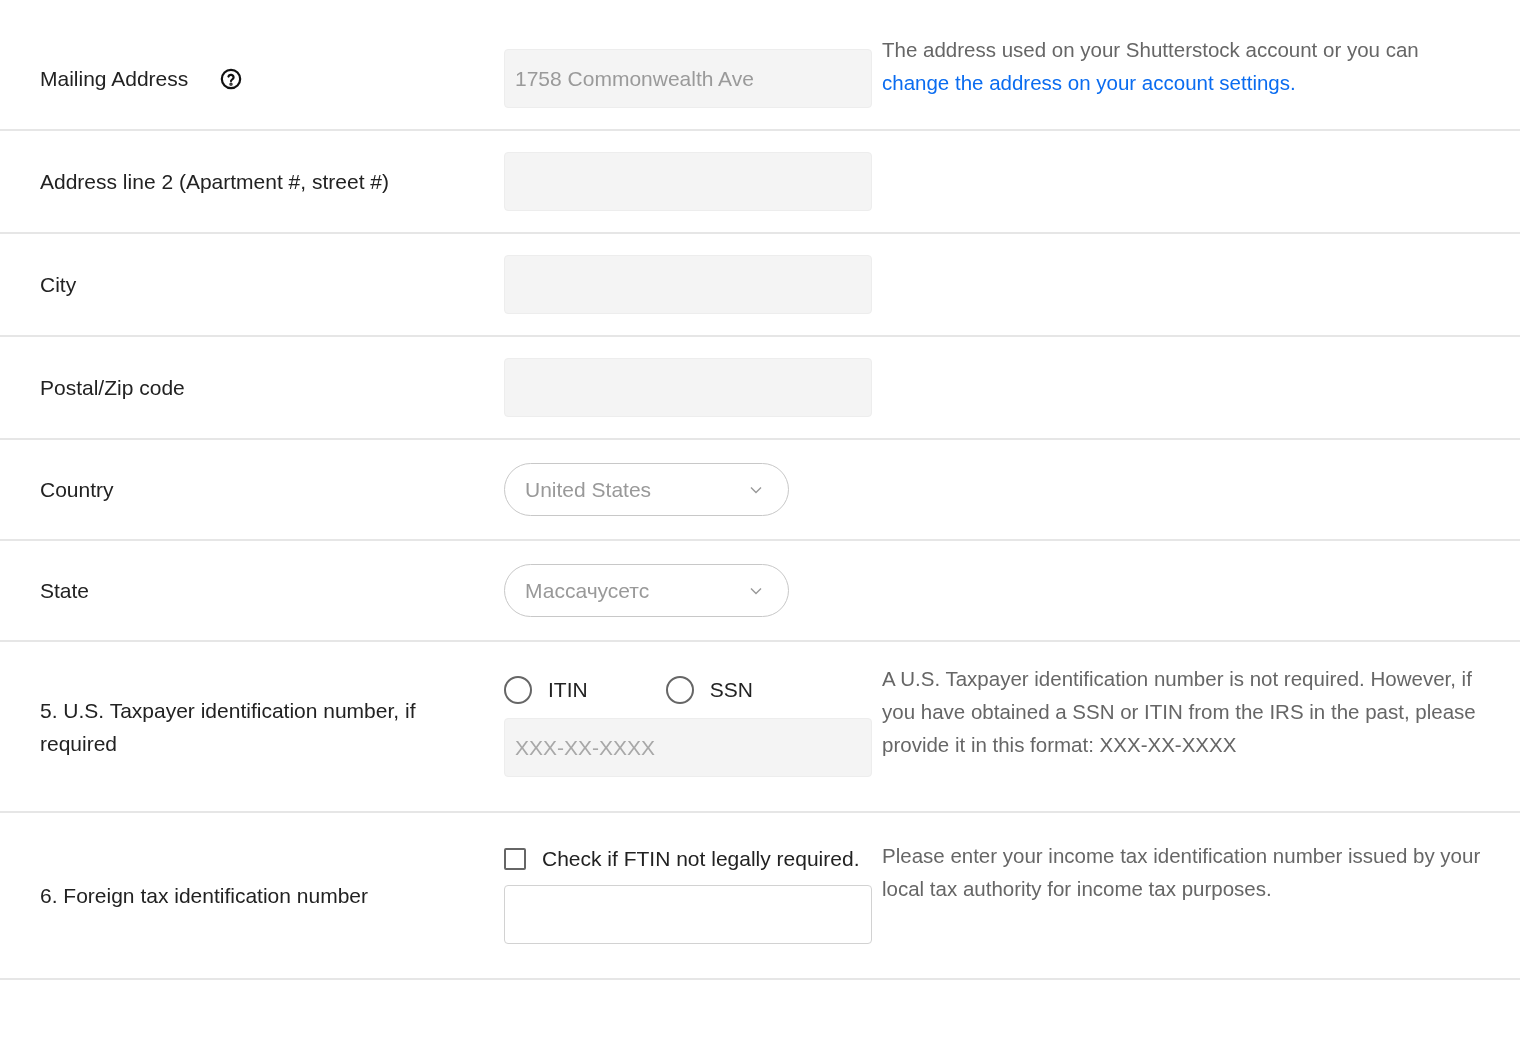 This screenshot has height=1050, width=1520. Describe the element at coordinates (546, 690) in the screenshot. I see `radio-option: ITIN` at that location.